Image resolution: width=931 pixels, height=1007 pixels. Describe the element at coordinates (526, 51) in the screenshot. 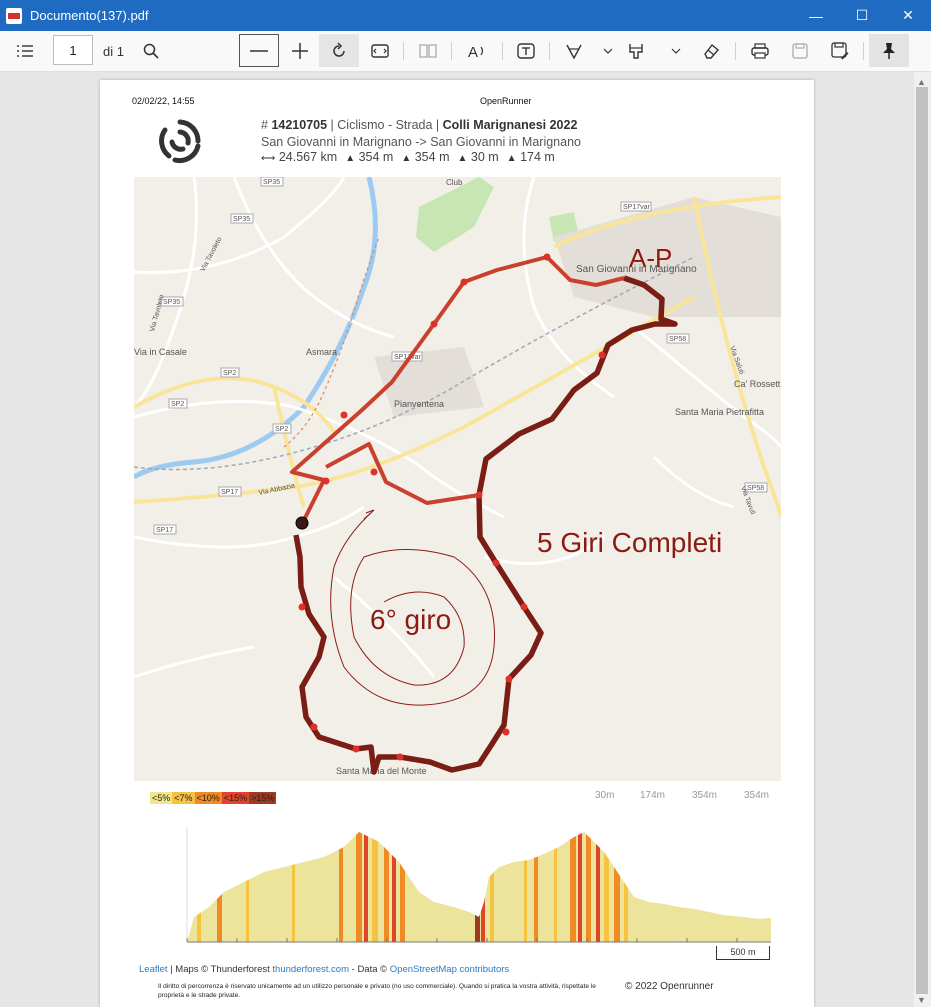

I see `text-icon` at that location.